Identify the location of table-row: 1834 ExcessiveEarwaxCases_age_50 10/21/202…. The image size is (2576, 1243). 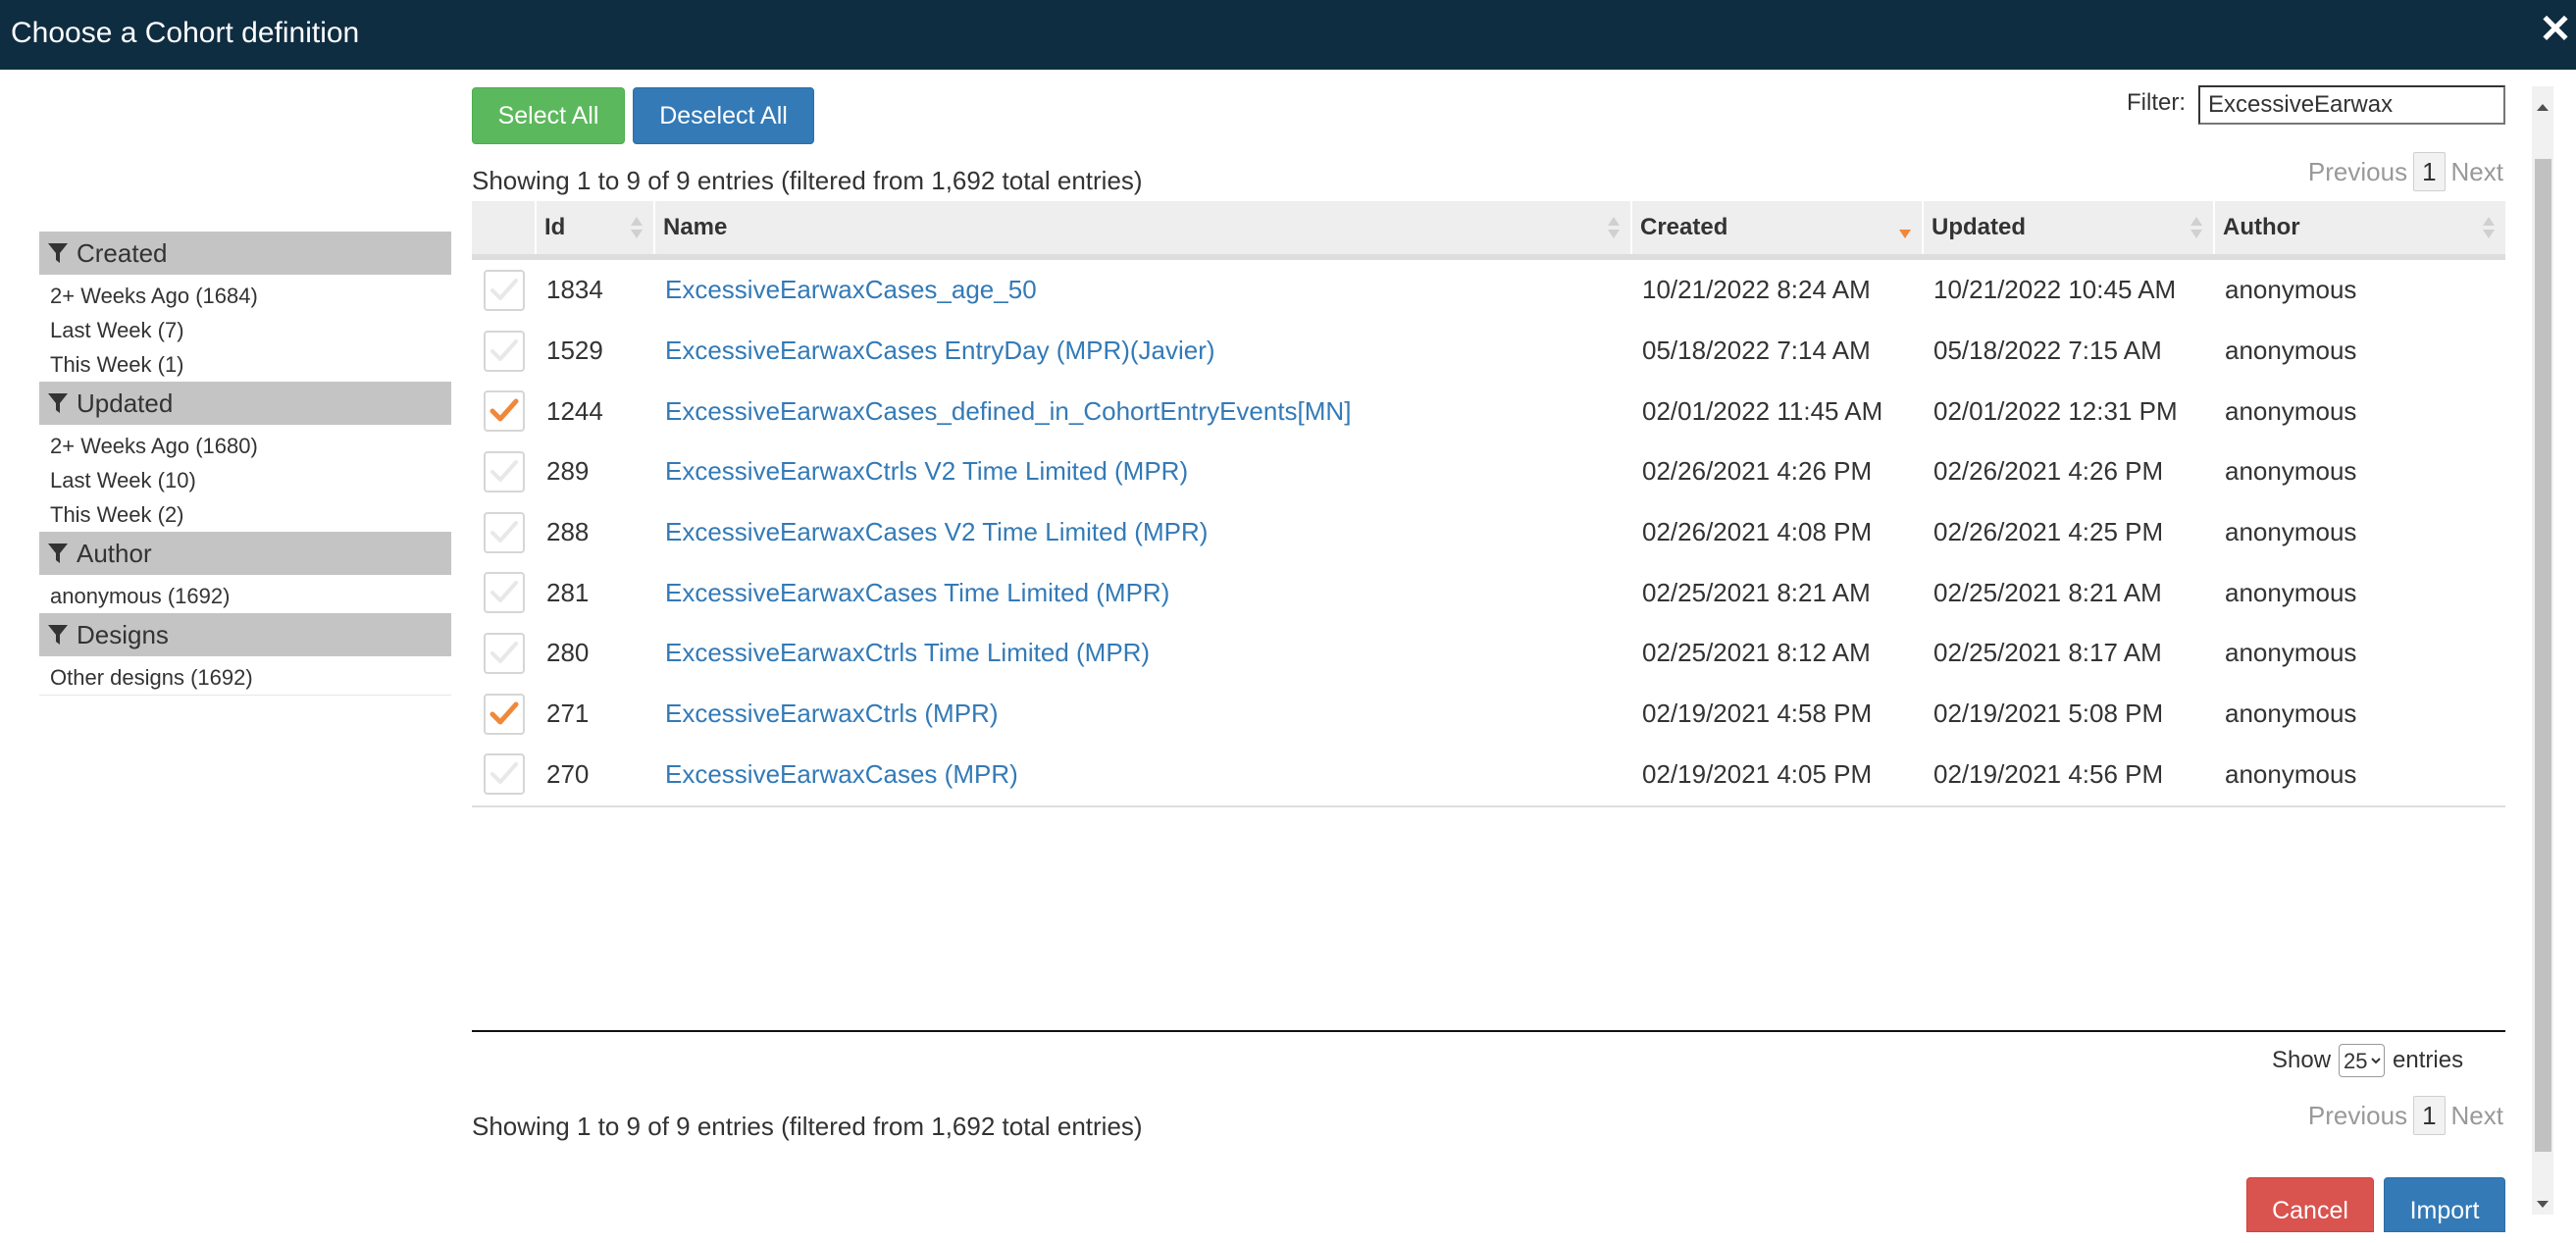
(1488, 290).